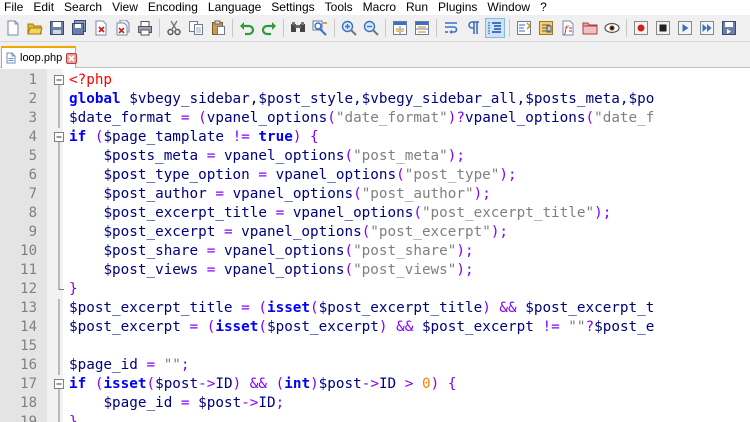 This screenshot has height=422, width=750. What do you see at coordinates (28, 251) in the screenshot?
I see `line-number: 10` at bounding box center [28, 251].